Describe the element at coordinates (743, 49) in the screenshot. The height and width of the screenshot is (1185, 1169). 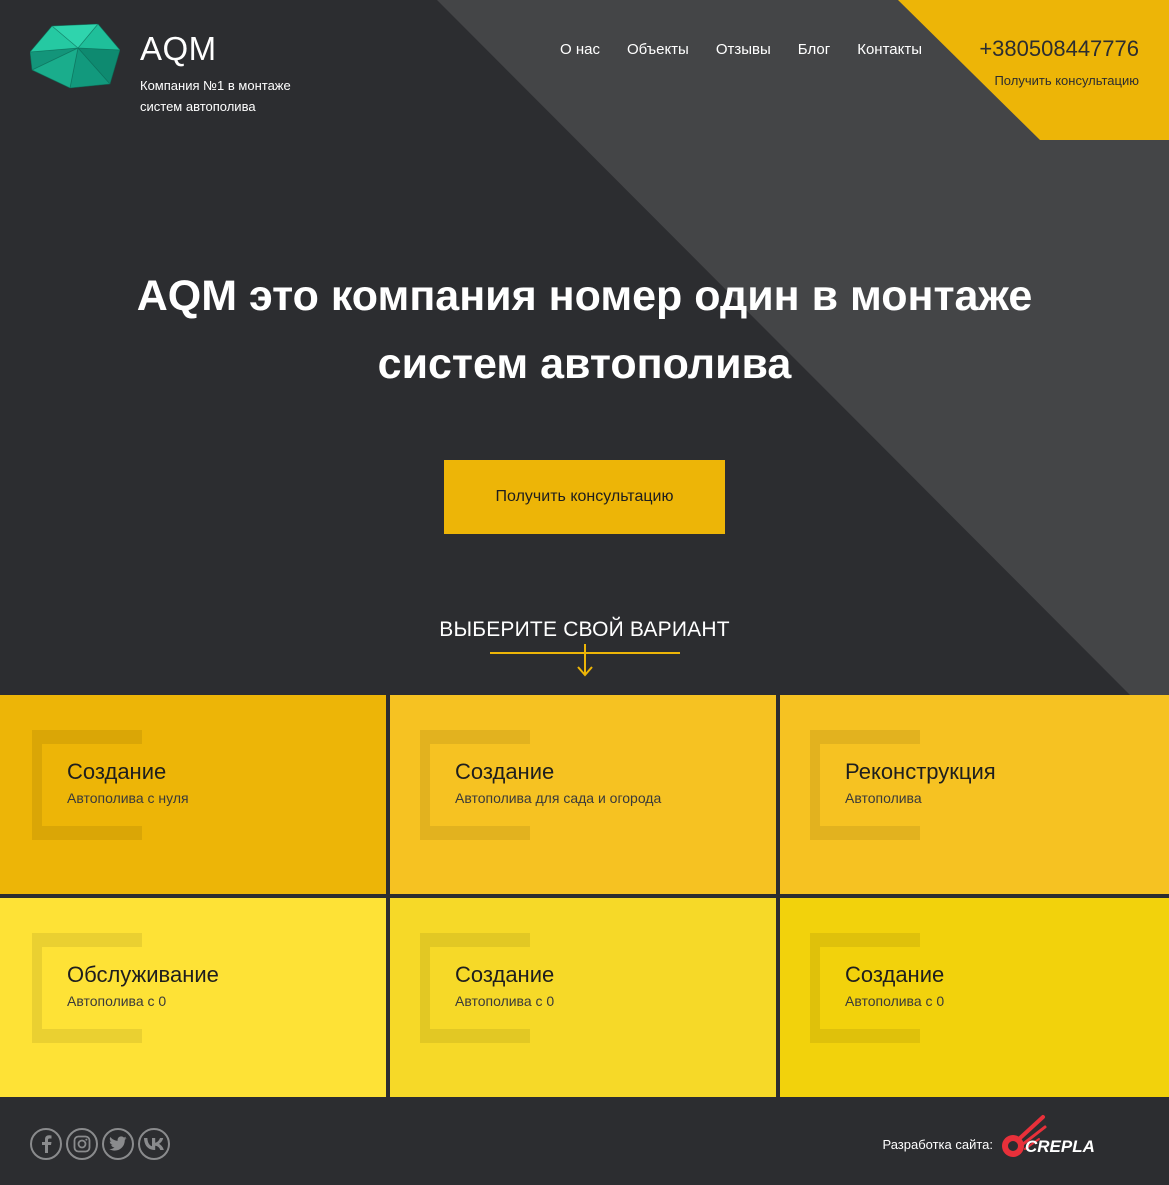
I see `nav-item-reviews: Отзывы` at that location.